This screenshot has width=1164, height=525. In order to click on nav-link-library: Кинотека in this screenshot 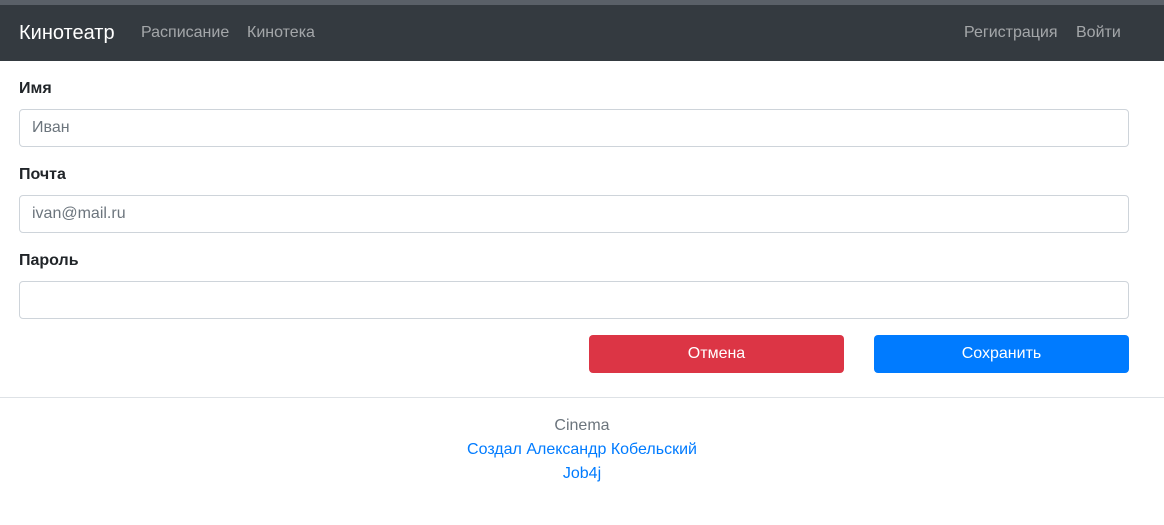, I will do `click(281, 33)`.